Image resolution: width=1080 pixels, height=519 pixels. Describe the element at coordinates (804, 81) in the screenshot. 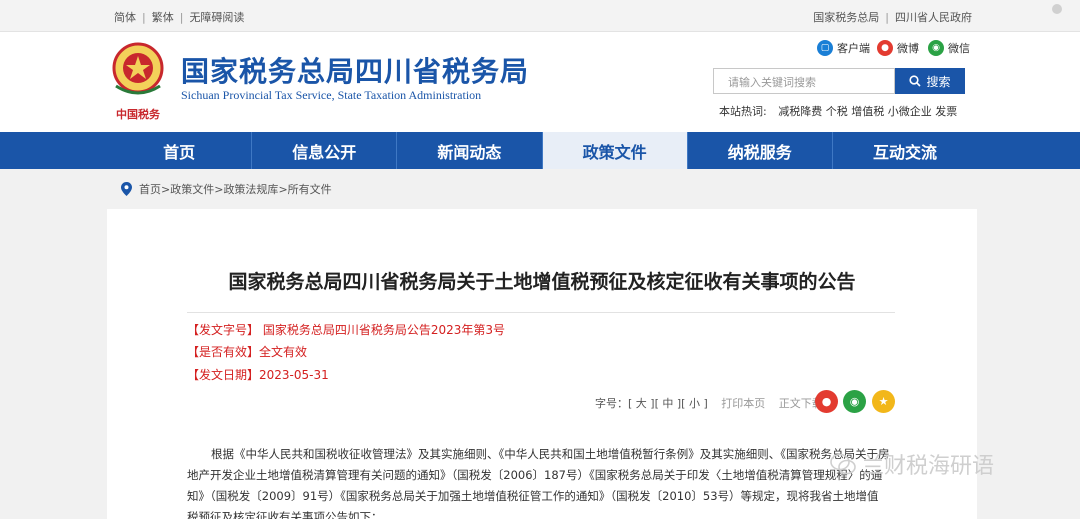

I see `search-input: 请输入关键词搜索` at that location.